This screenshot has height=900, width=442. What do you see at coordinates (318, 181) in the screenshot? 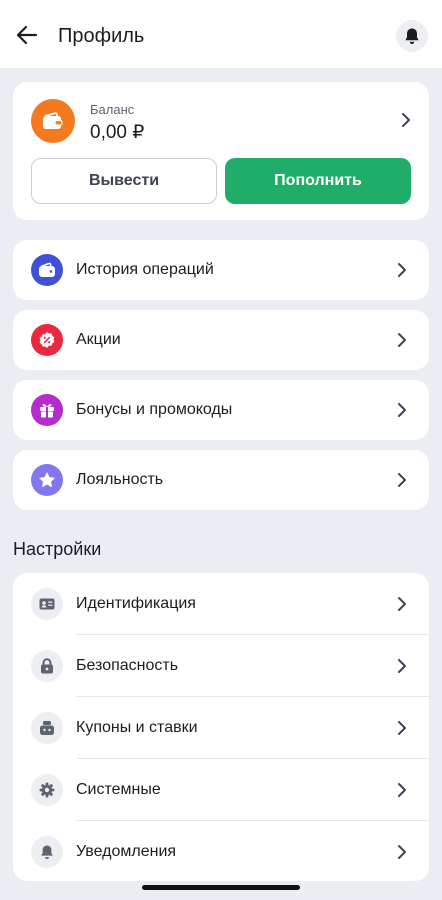
I see `deposit-button: Пополнить` at bounding box center [318, 181].